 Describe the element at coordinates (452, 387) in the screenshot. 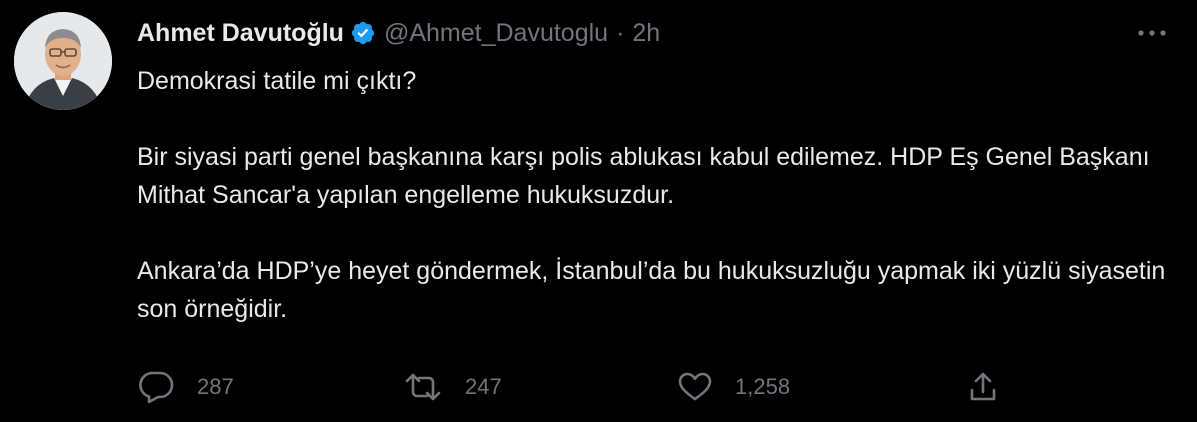

I see `retweet-button: 247` at that location.